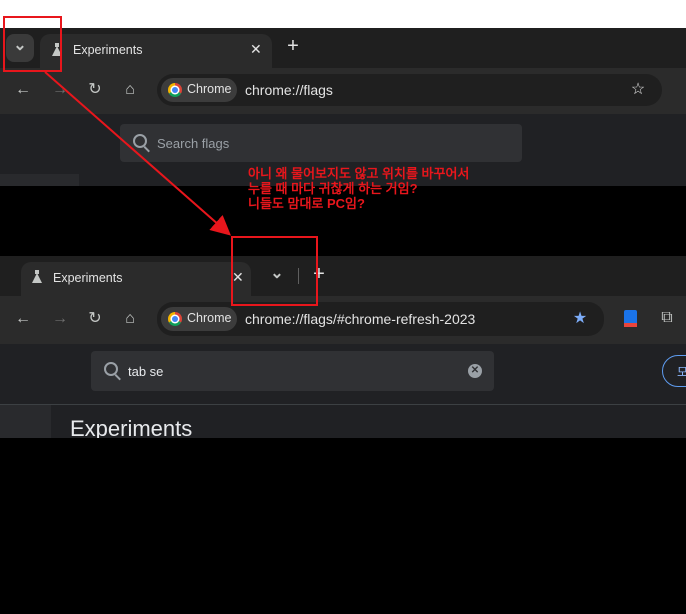  Describe the element at coordinates (333, 188) in the screenshot. I see `annotation-line: 누를 때 마다 귀찮게 하는 거임?` at that location.